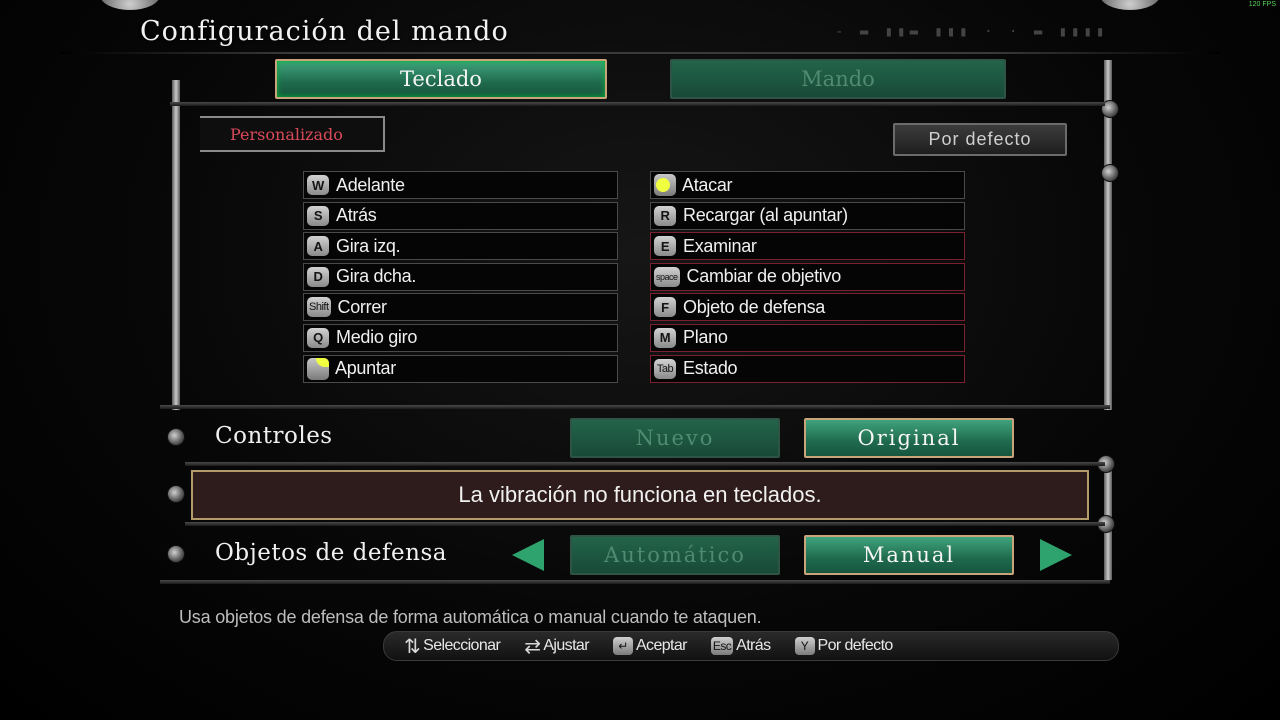 Image resolution: width=1280 pixels, height=720 pixels. I want to click on arrows-updown-icon: ⇅, so click(412, 646).